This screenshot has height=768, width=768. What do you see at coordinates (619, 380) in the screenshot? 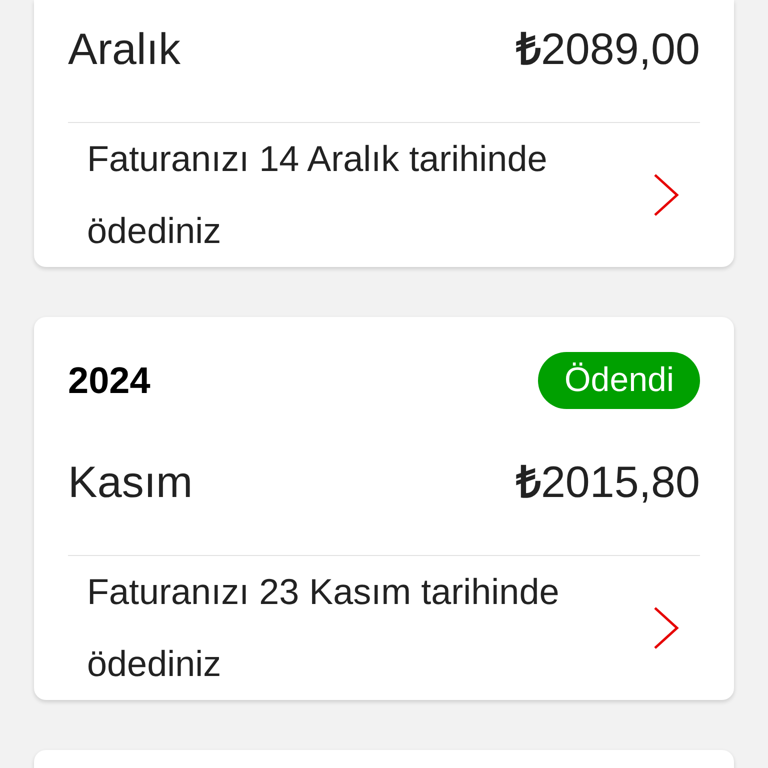
I see `status-badge: Ödendi` at bounding box center [619, 380].